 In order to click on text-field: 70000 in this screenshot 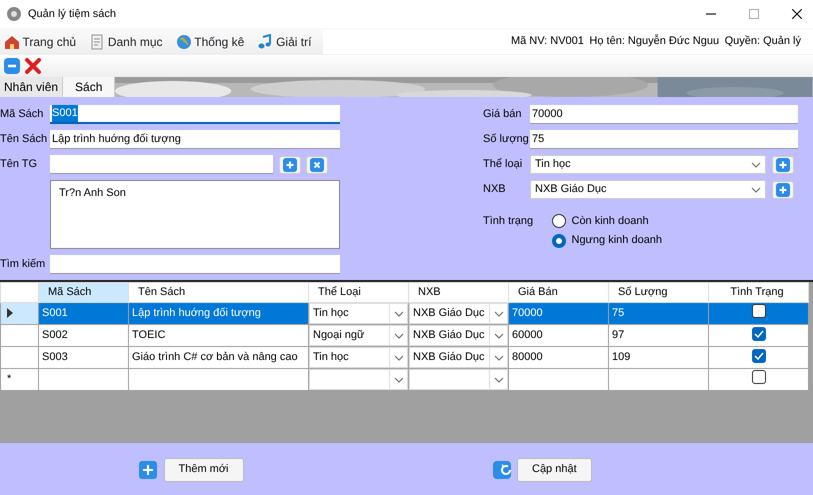, I will do `click(664, 114)`.